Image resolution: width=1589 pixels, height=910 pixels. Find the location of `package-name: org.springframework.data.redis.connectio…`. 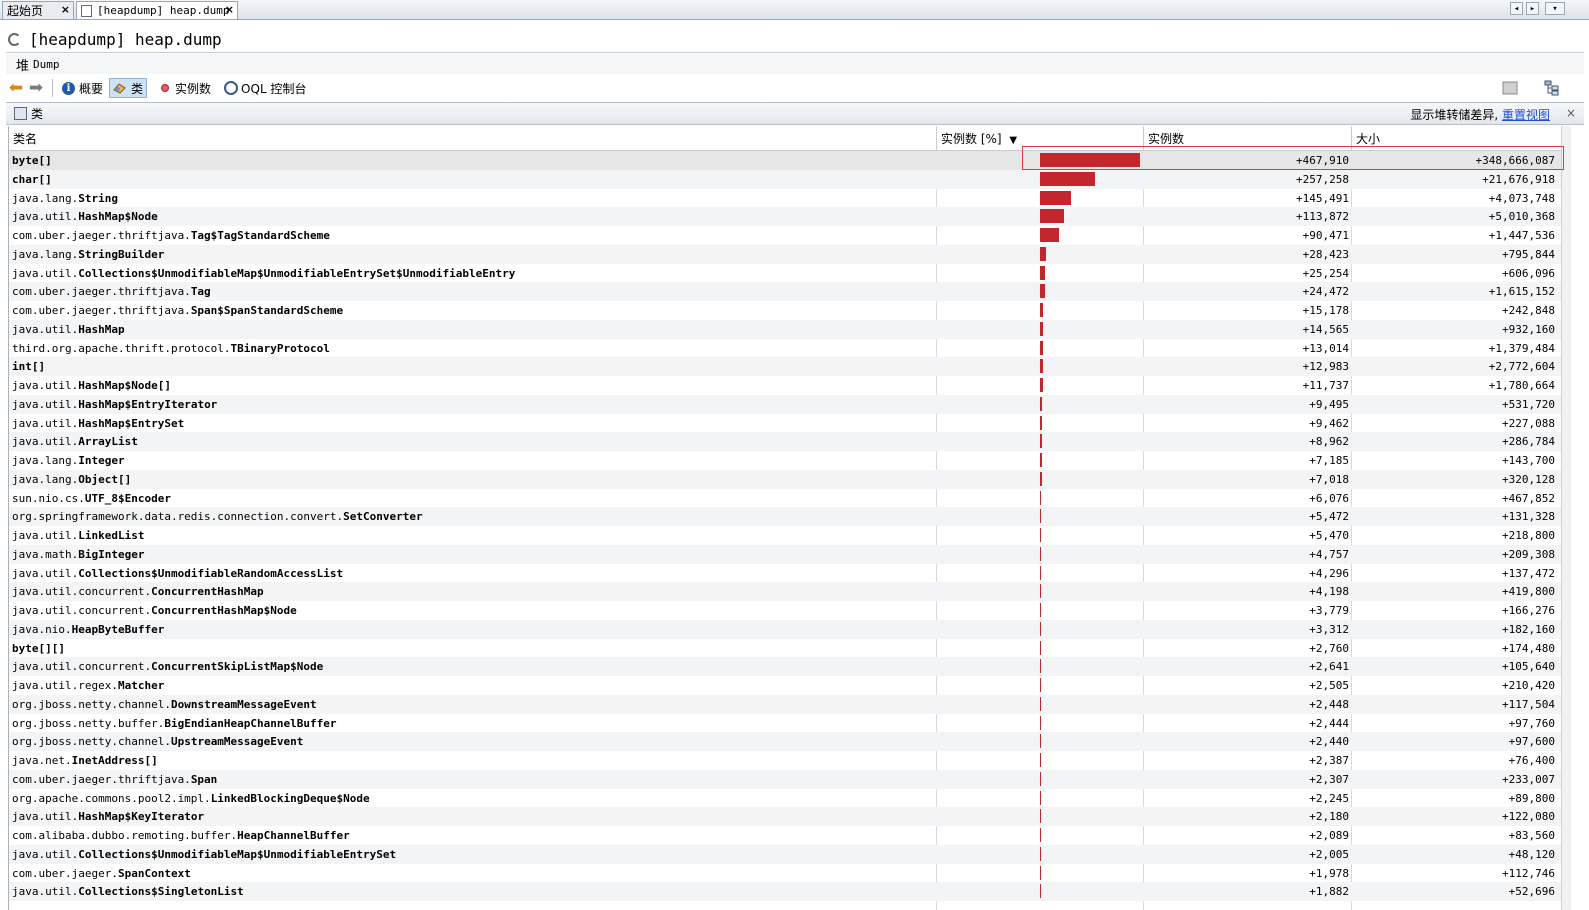

package-name: org.springframework.data.redis.connectio… is located at coordinates (178, 517).